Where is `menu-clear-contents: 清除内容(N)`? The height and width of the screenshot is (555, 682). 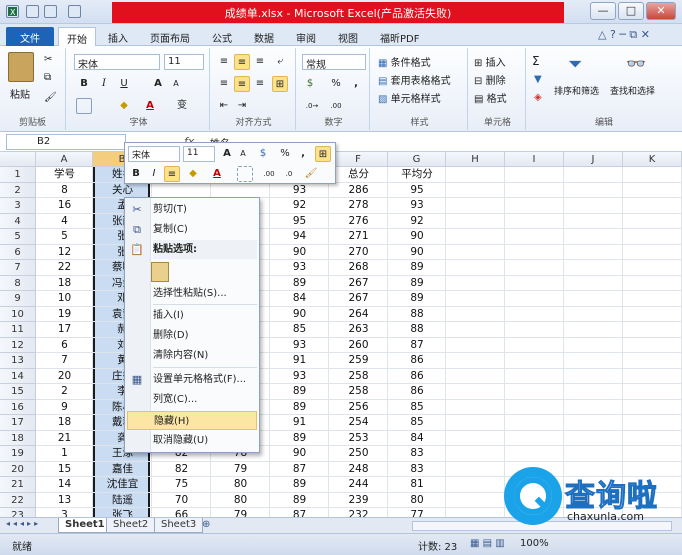
menu-clear-contents: 清除内容(N) is located at coordinates (205, 355).